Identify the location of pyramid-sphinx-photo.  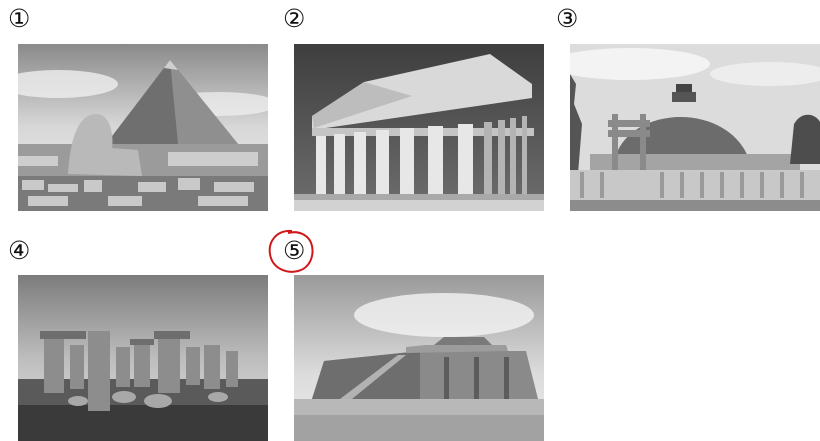
(143, 127).